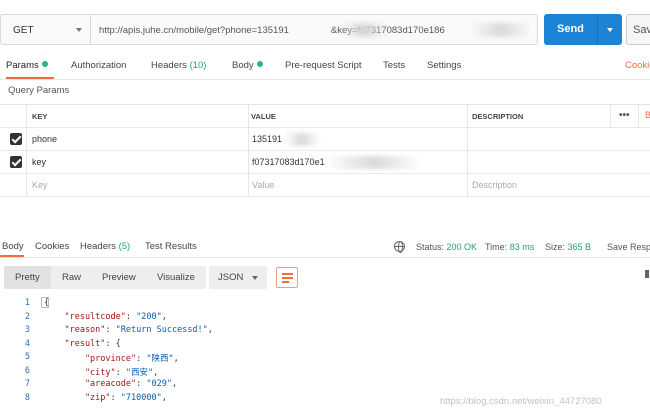 This screenshot has height=414, width=650. Describe the element at coordinates (568, 247) in the screenshot. I see `size-readout: Size: 365 B` at that location.